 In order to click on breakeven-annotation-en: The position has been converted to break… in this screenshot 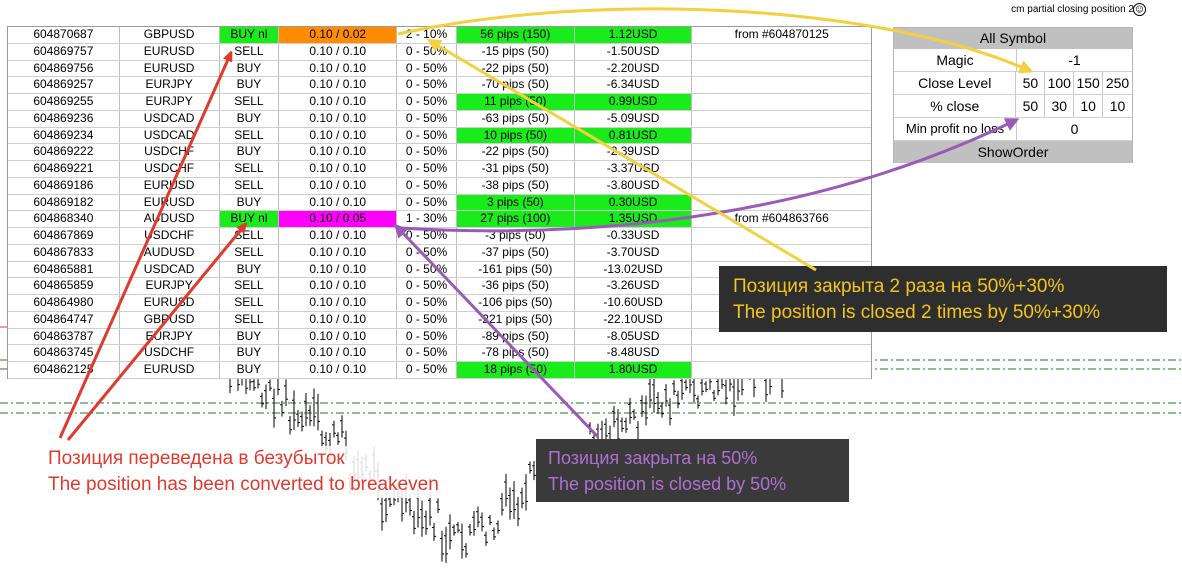, I will do `click(243, 484)`.